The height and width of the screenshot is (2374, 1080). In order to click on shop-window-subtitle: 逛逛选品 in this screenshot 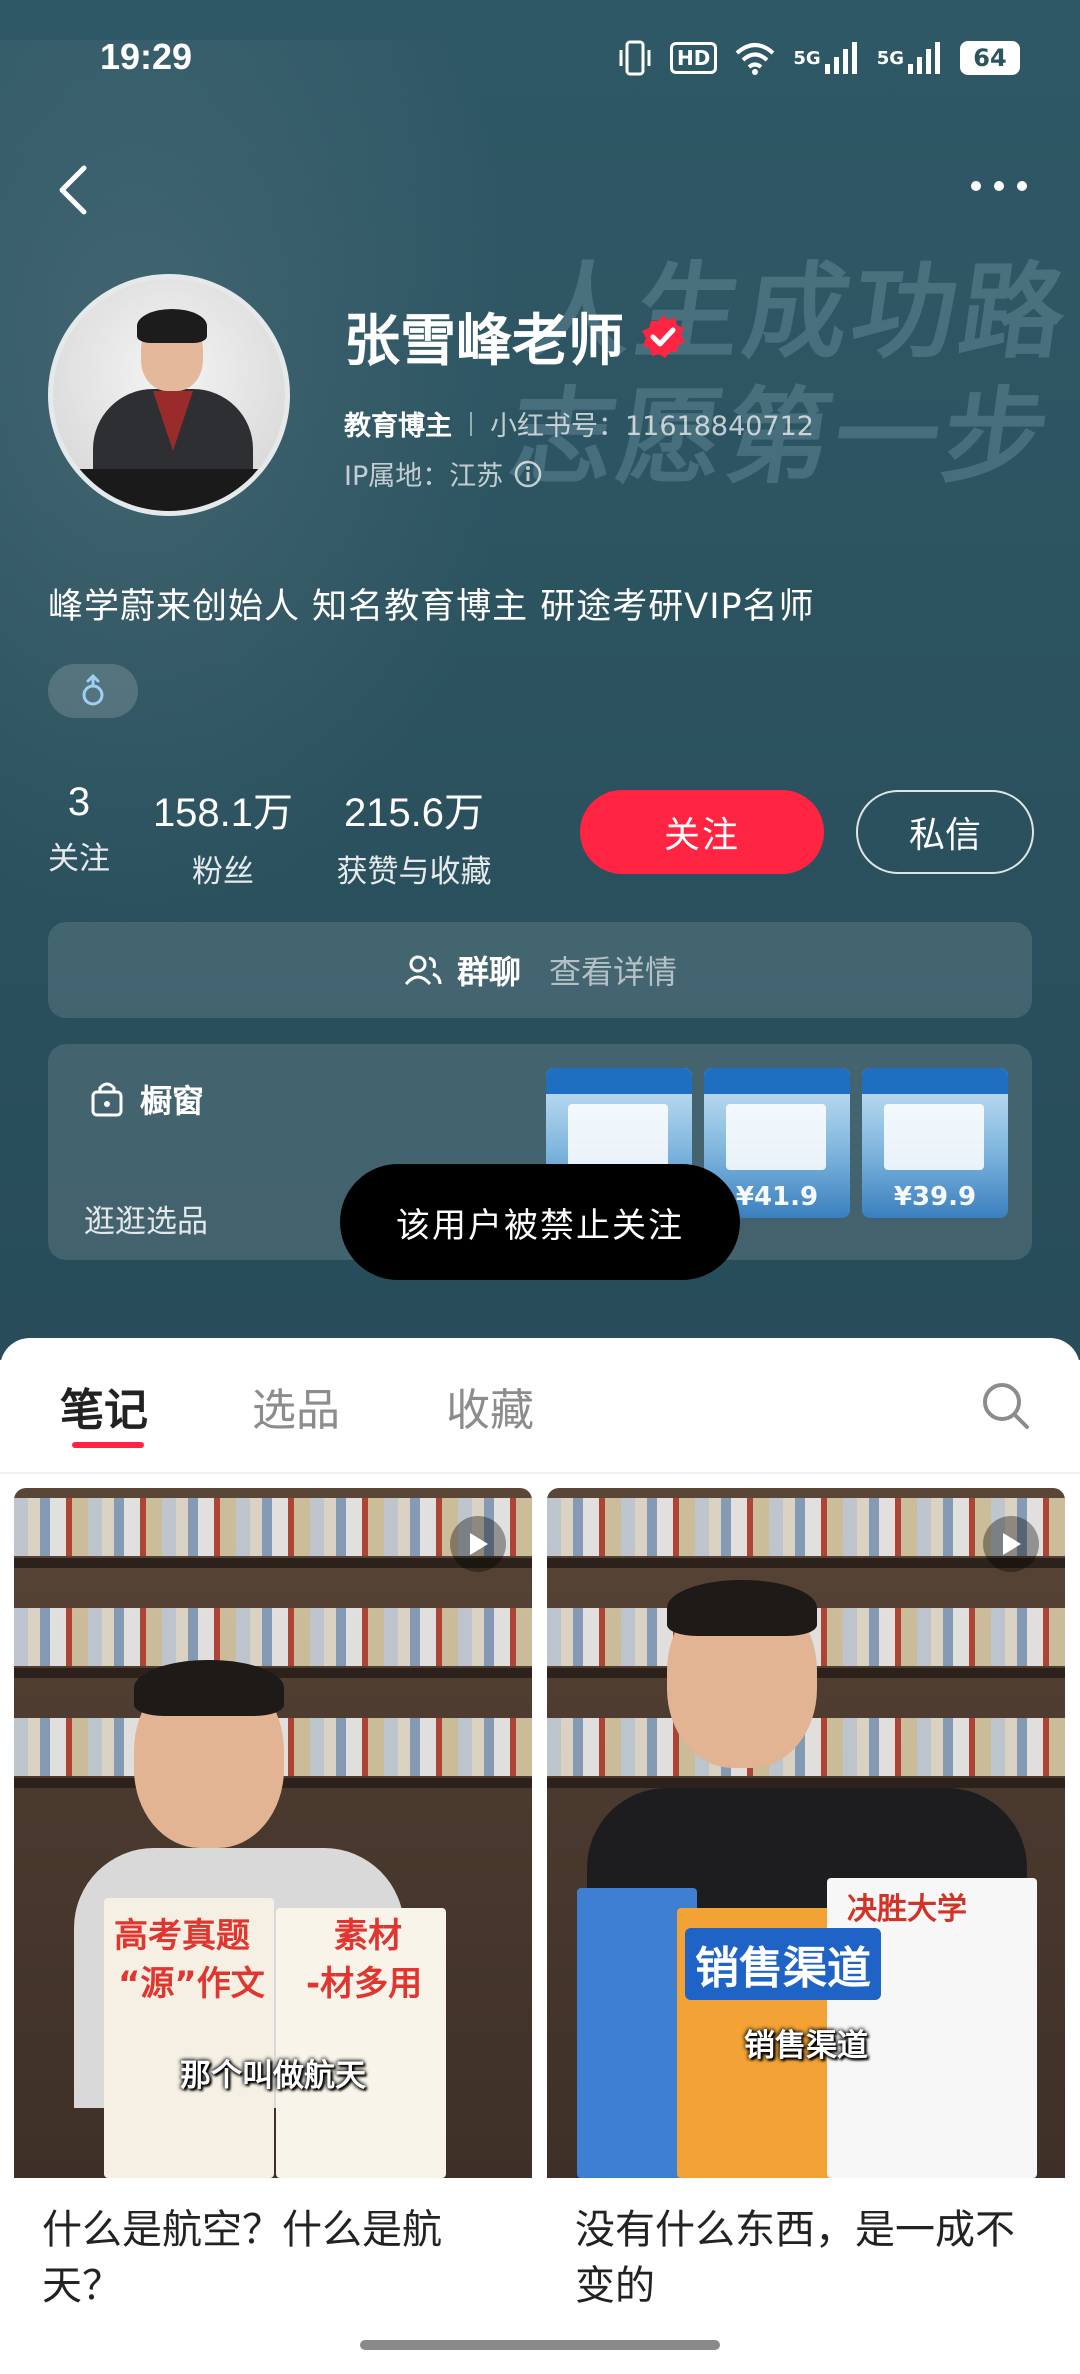, I will do `click(146, 1222)`.